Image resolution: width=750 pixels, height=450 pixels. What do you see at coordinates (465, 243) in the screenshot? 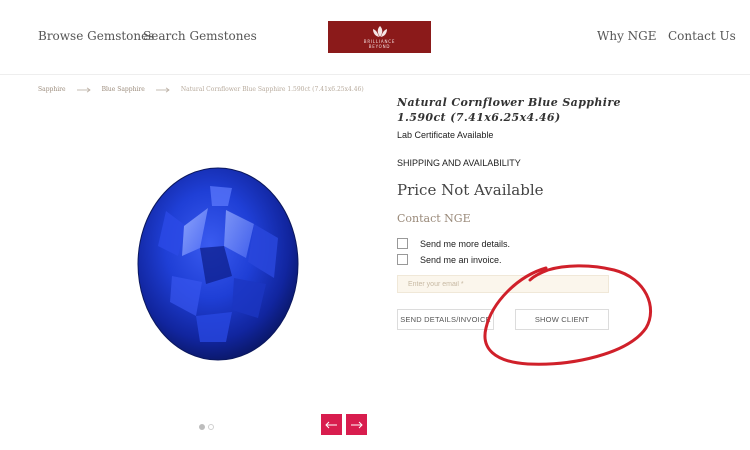
I see `more-details-label: Send me more details.` at bounding box center [465, 243].